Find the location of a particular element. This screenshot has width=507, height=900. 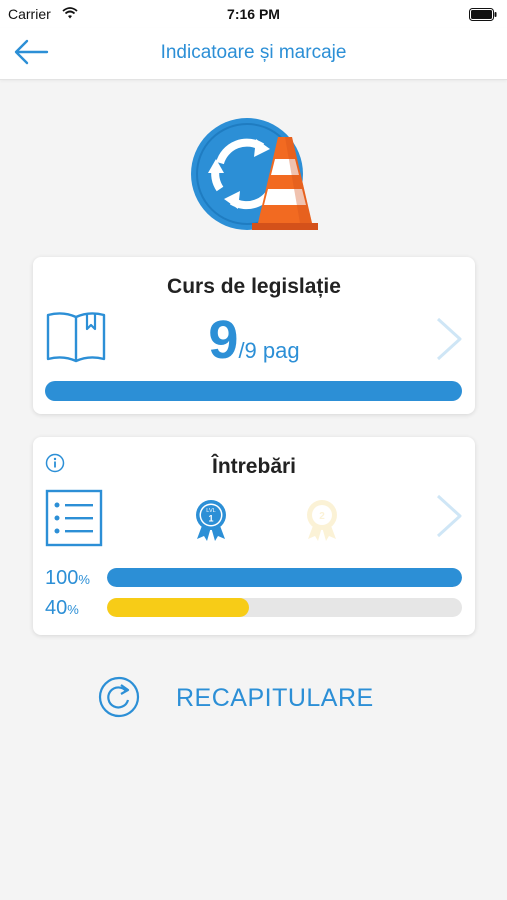

list-icon is located at coordinates (74, 520).